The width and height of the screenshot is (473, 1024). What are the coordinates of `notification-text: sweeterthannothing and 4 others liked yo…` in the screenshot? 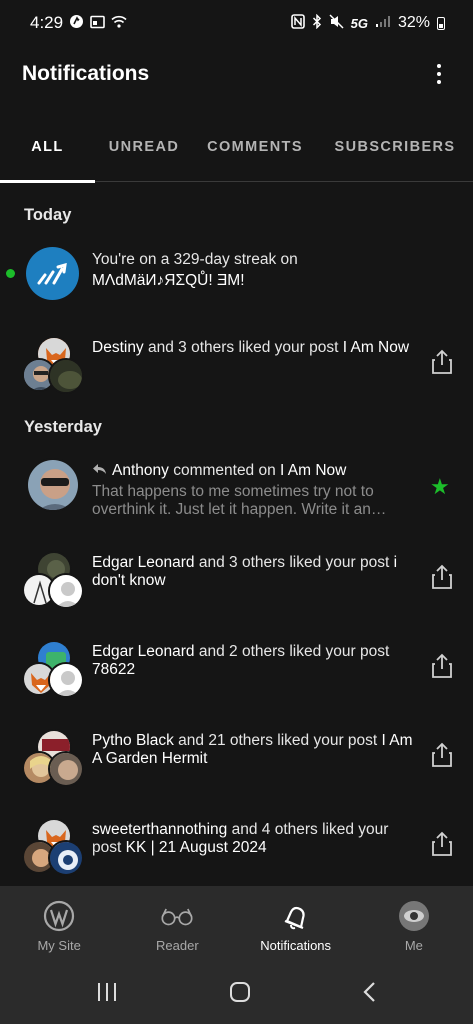 It's located at (240, 838).